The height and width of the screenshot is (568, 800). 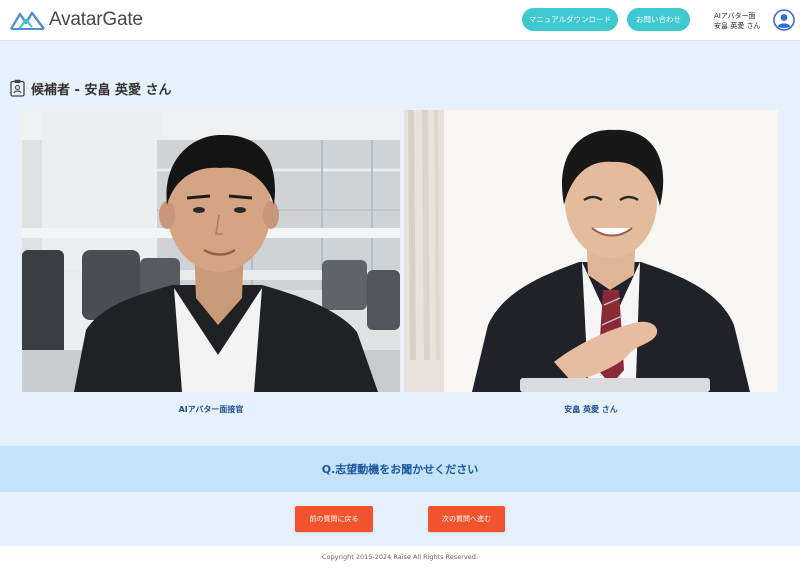 I want to click on avatargate-logo-mountain-icon, so click(x=27, y=20).